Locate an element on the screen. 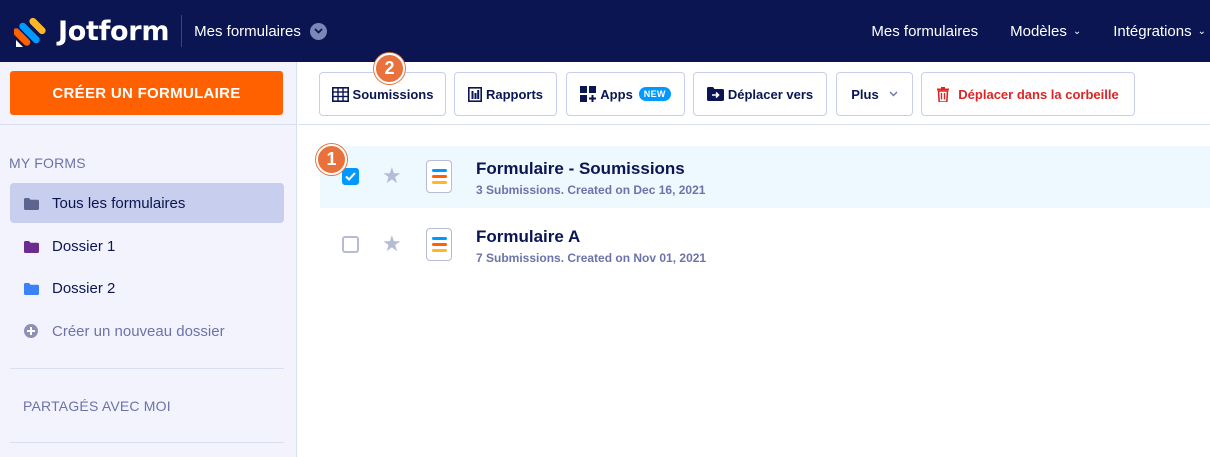 The height and width of the screenshot is (457, 1210). reports-label: Rapports is located at coordinates (514, 94).